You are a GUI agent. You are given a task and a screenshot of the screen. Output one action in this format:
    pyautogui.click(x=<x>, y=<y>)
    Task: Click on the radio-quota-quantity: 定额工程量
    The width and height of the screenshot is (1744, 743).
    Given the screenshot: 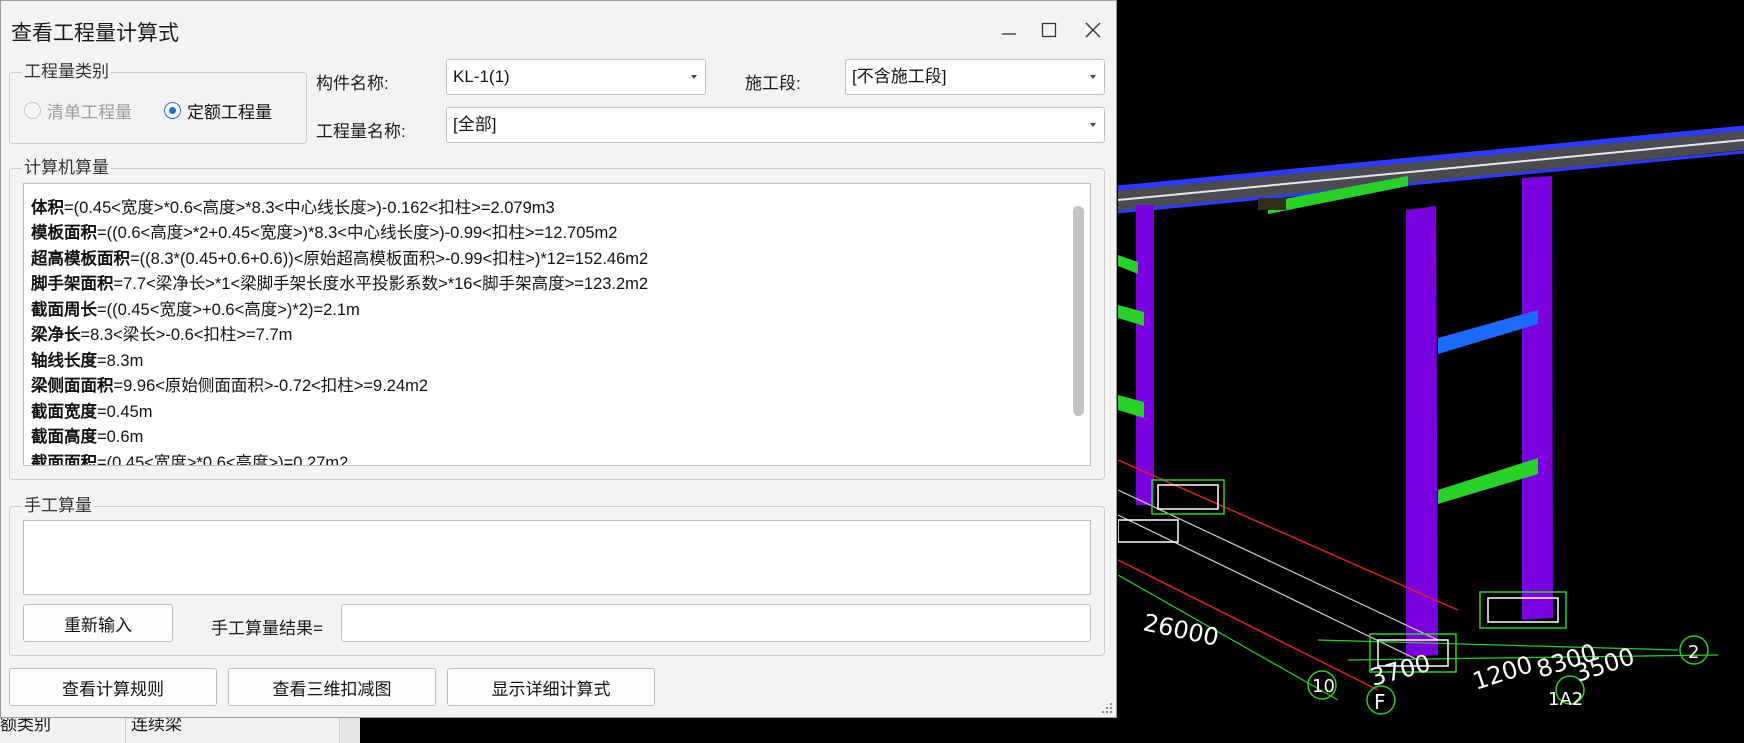 What is the action you would take?
    pyautogui.click(x=218, y=110)
    